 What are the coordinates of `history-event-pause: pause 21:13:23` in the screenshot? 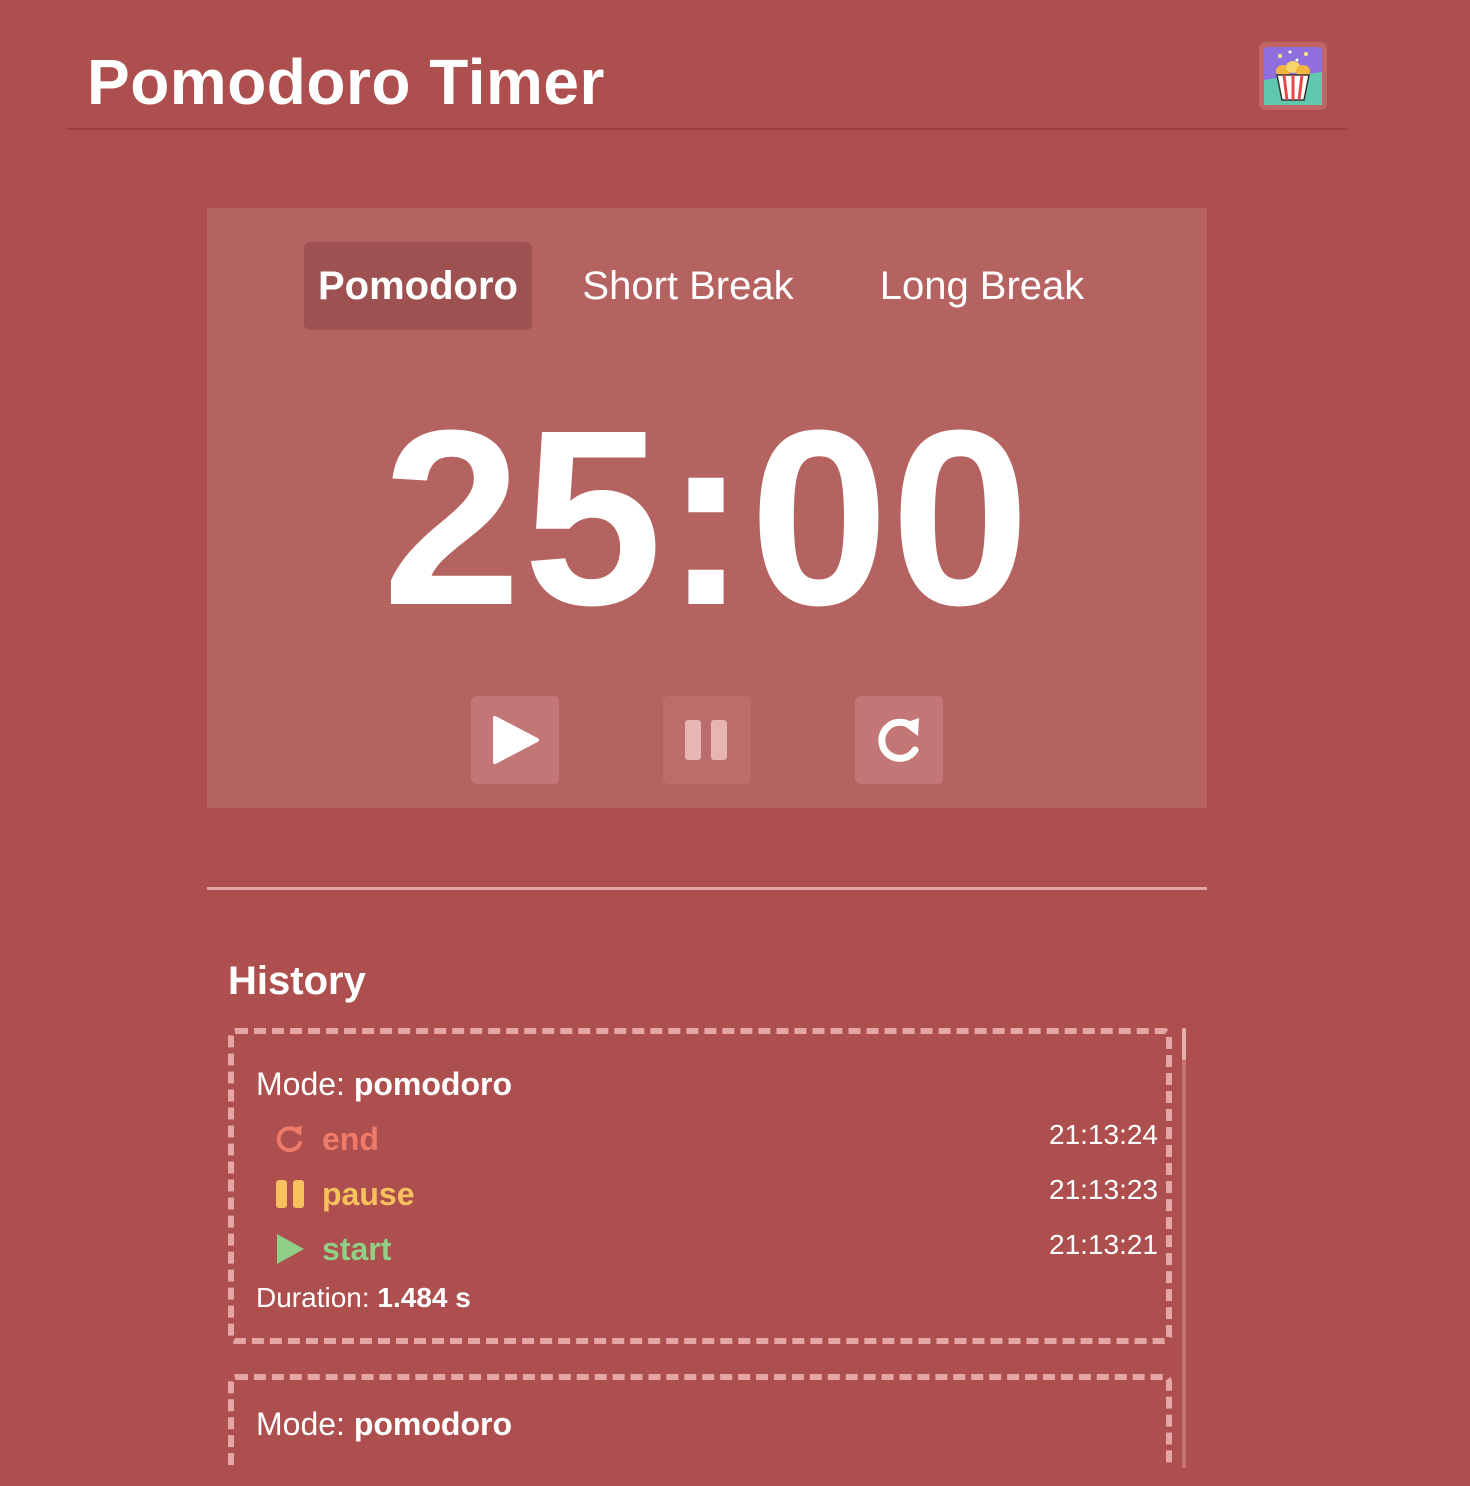 It's located at (716, 1194).